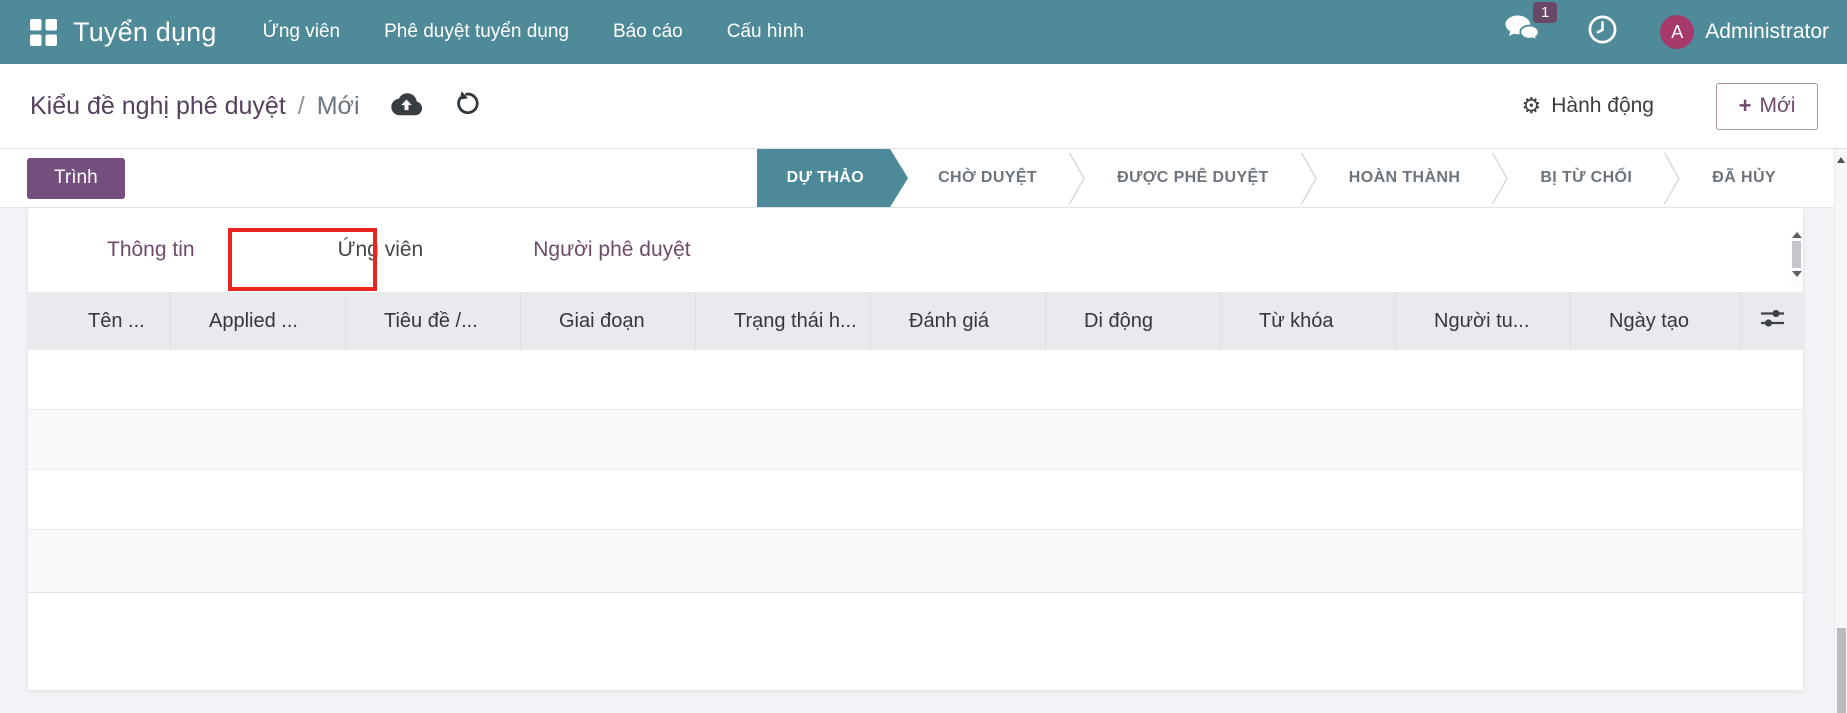  Describe the element at coordinates (1677, 32) in the screenshot. I see `avatar: A` at that location.